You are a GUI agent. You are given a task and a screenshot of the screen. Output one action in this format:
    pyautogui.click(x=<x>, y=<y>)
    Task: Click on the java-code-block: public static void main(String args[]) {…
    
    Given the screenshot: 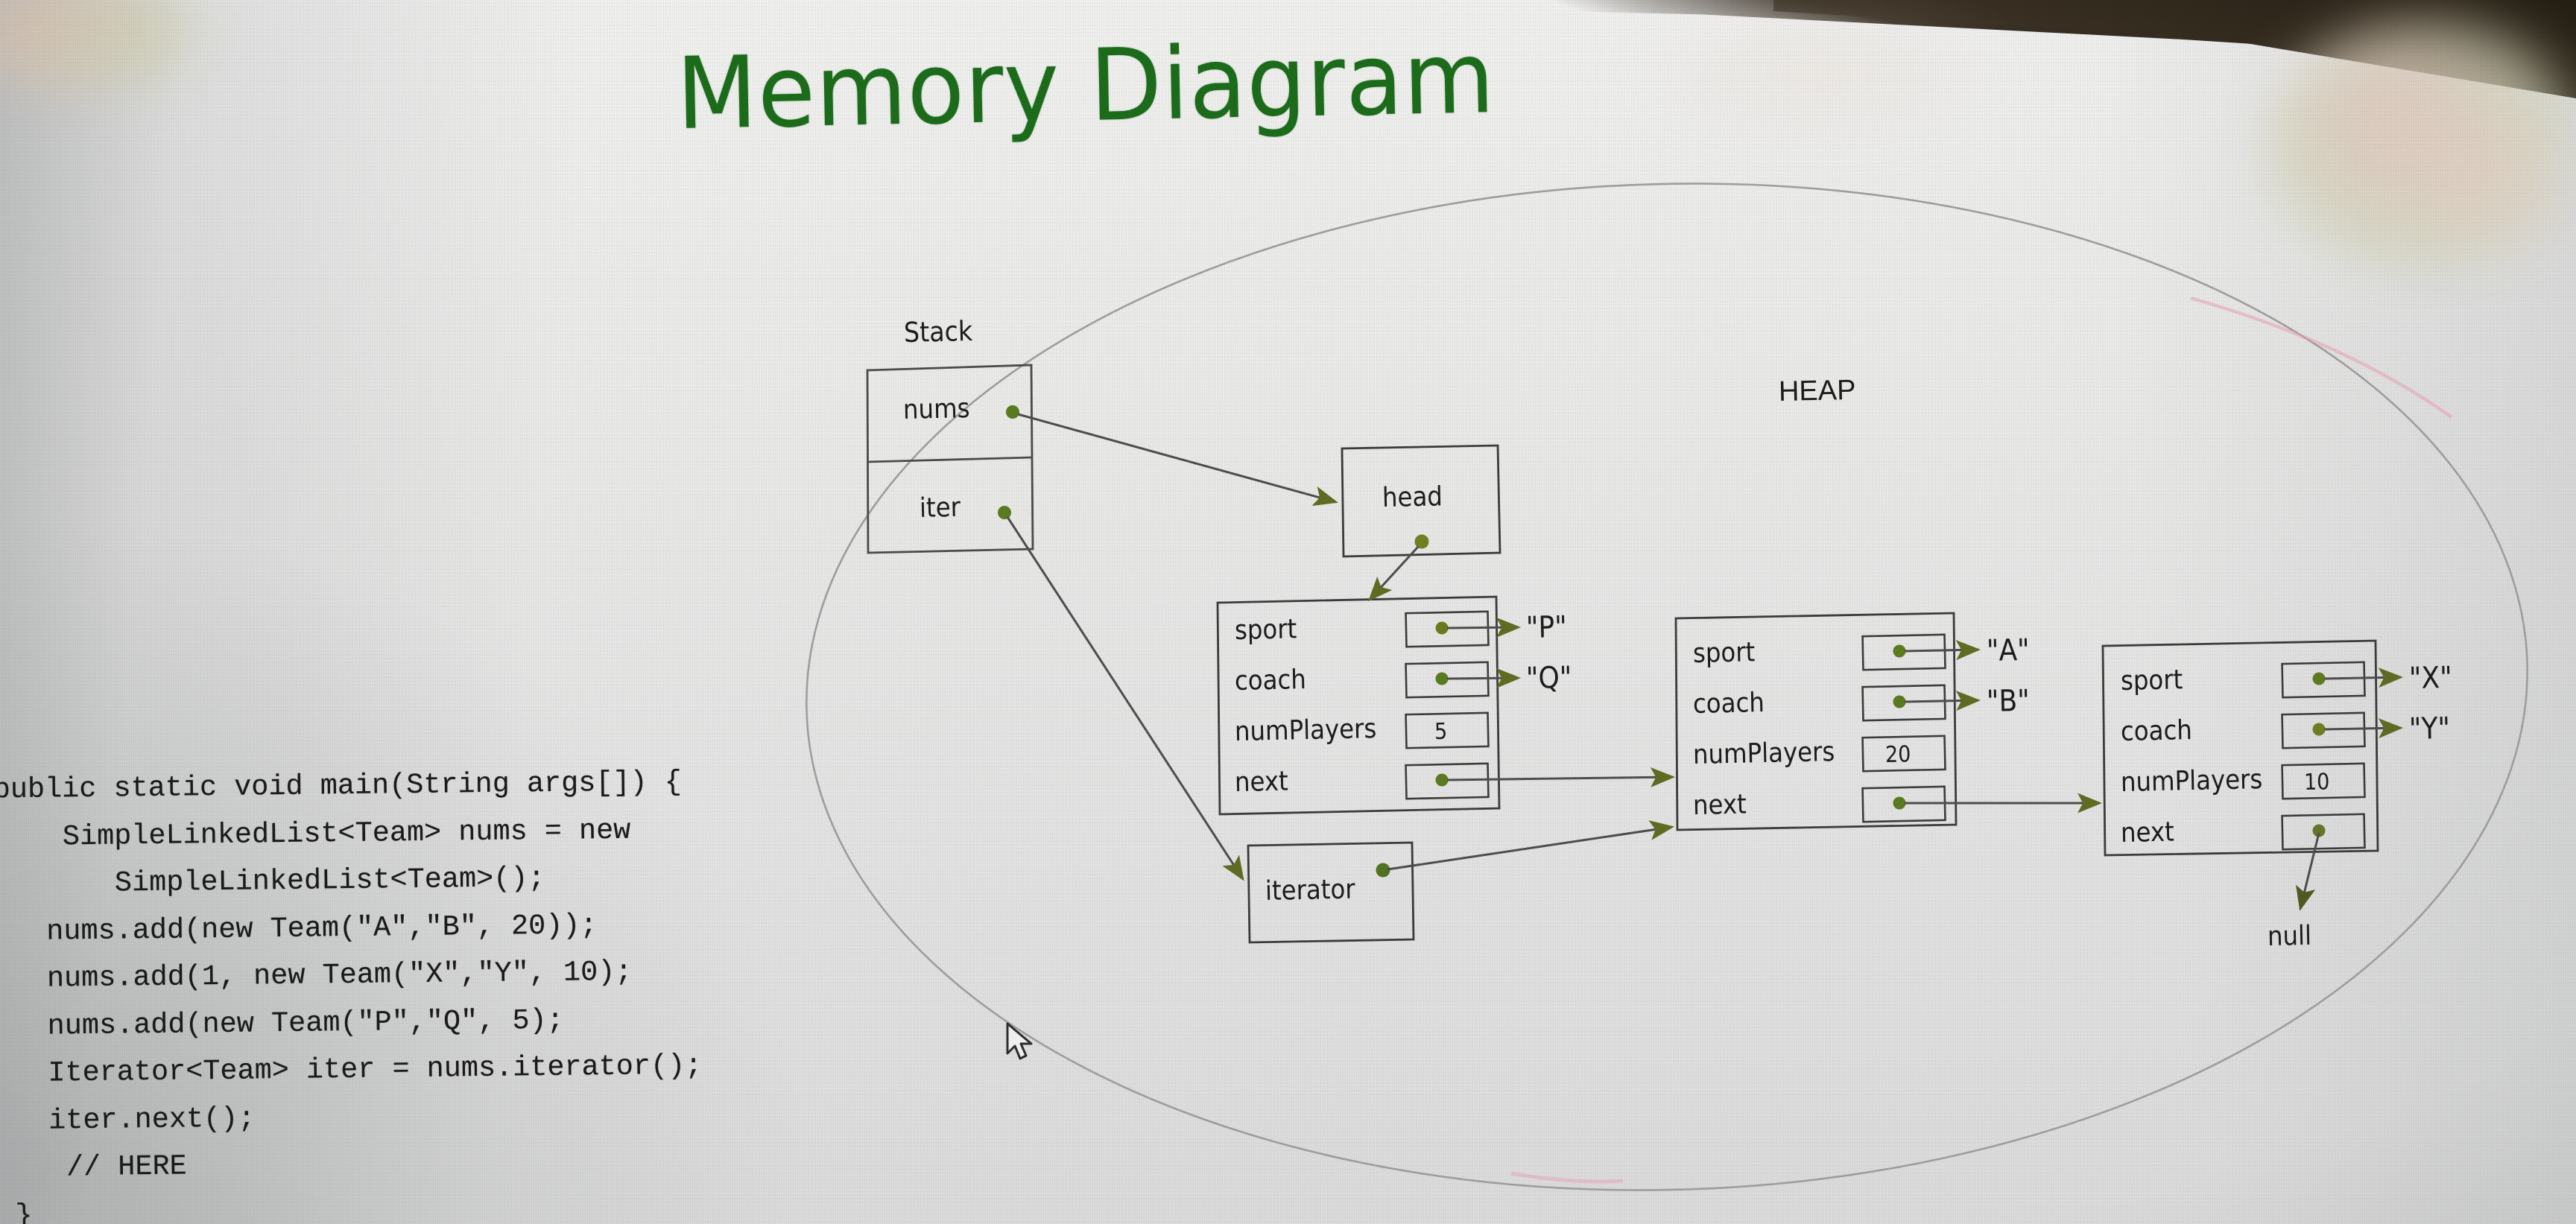 What is the action you would take?
    pyautogui.click(x=351, y=994)
    